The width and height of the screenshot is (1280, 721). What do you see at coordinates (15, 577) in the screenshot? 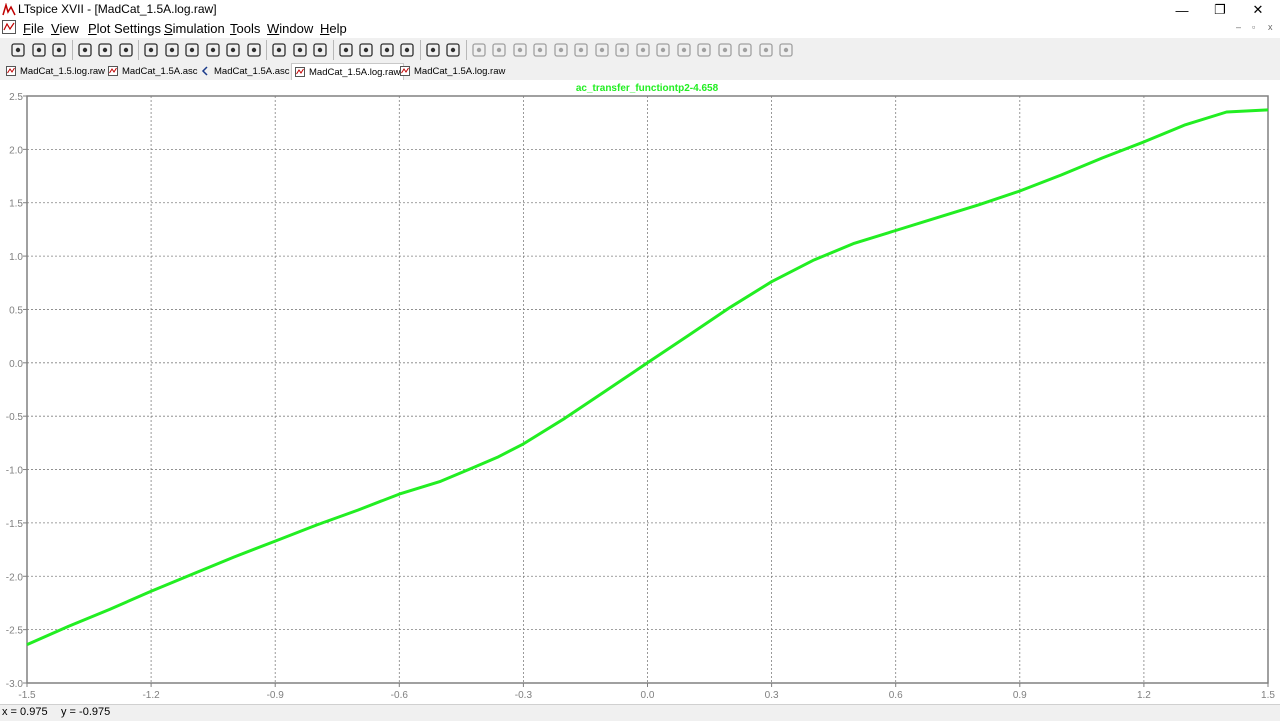
I see `y-tick-label: -2.0` at bounding box center [15, 577].